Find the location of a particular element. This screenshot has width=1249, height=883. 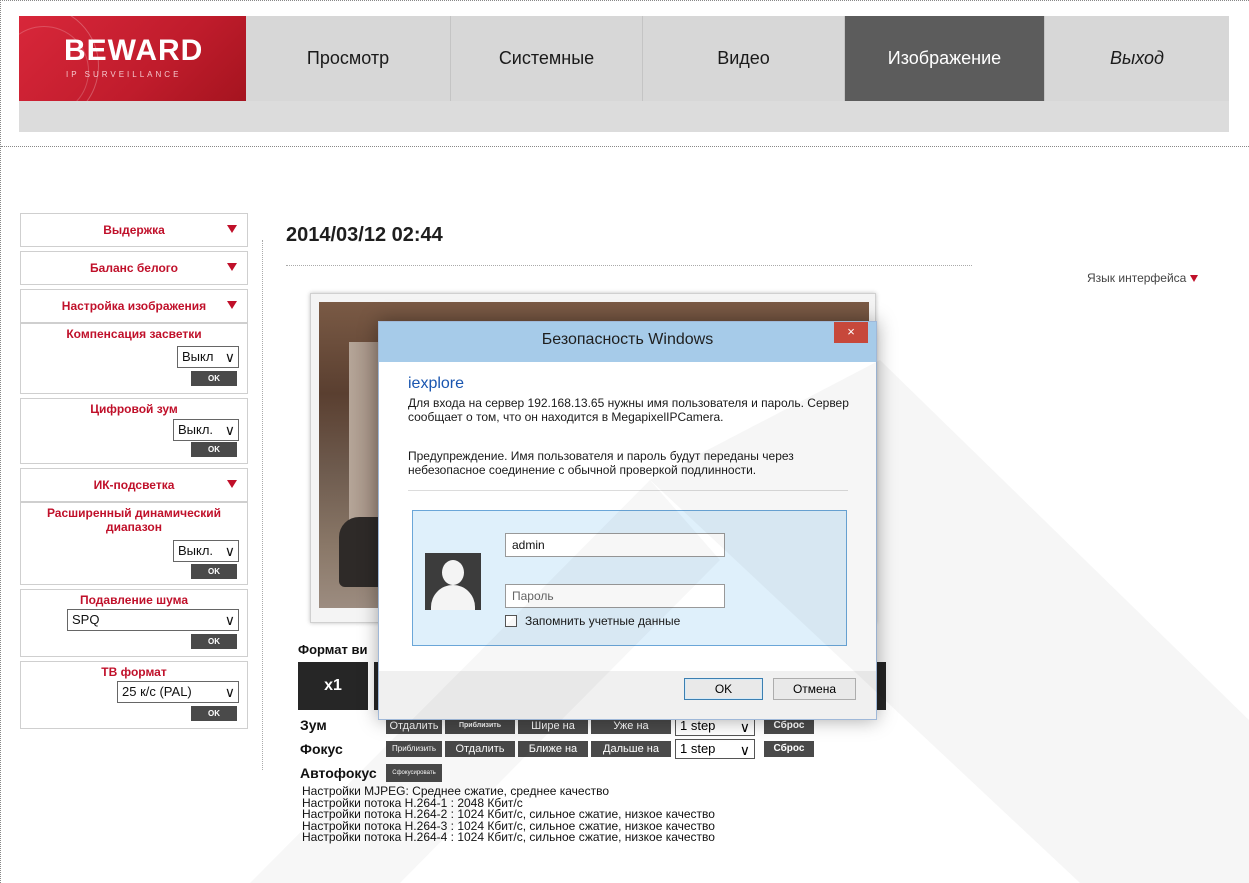

checkbox-icon is located at coordinates (511, 621).